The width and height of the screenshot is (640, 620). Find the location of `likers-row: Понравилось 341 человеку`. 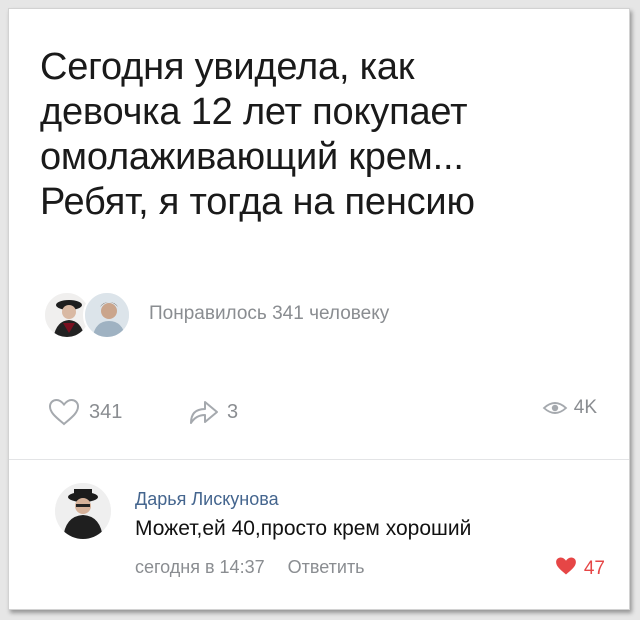

likers-row: Понравилось 341 человеку is located at coordinates (323, 315).